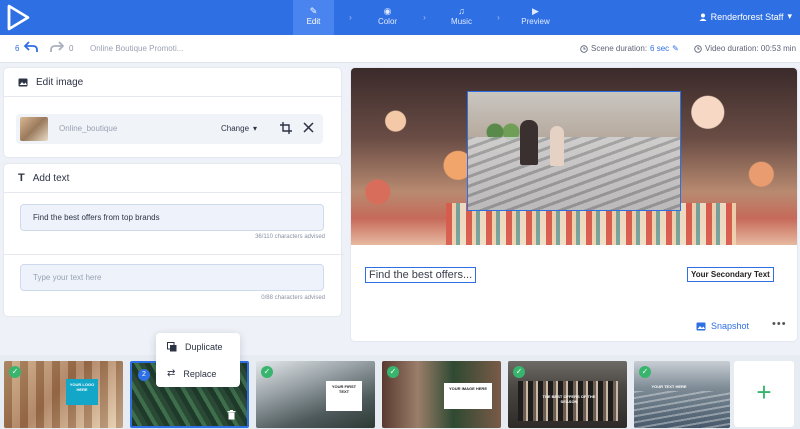 The image size is (800, 429). I want to click on text-field-1: Find the best offers from top brands, so click(172, 217).